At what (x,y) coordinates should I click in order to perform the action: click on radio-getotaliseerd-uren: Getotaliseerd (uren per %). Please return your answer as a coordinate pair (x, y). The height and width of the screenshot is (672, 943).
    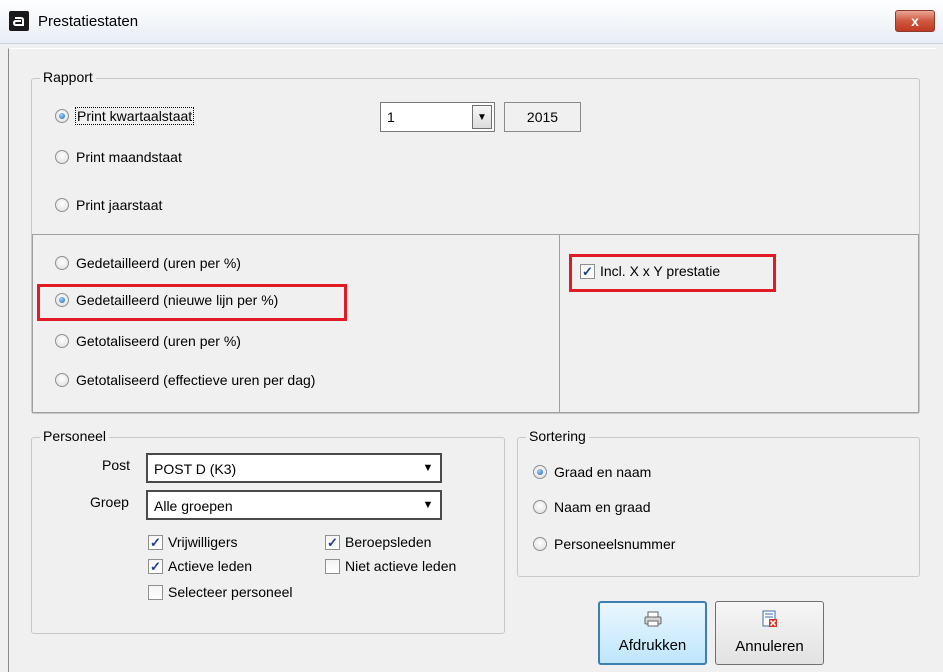
    Looking at the image, I should click on (148, 341).